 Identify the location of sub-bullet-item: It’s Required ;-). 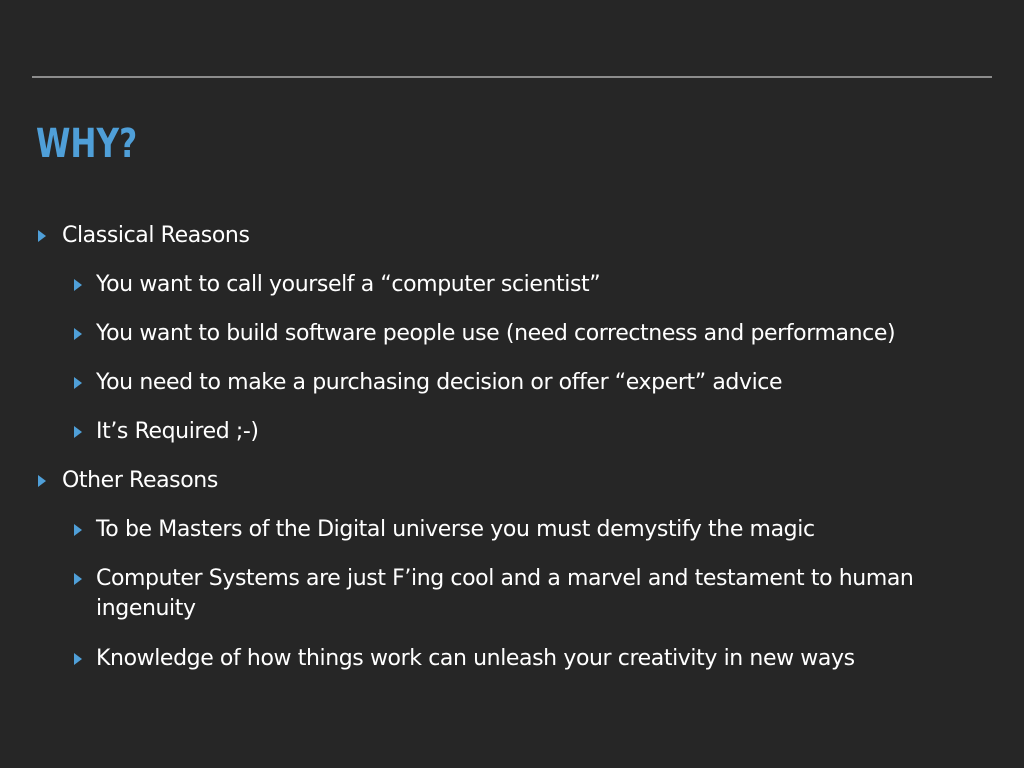
(524, 432).